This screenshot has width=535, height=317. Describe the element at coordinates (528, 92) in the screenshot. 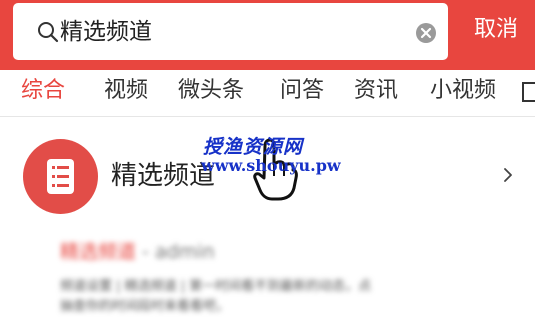

I see `tab-overflow` at that location.